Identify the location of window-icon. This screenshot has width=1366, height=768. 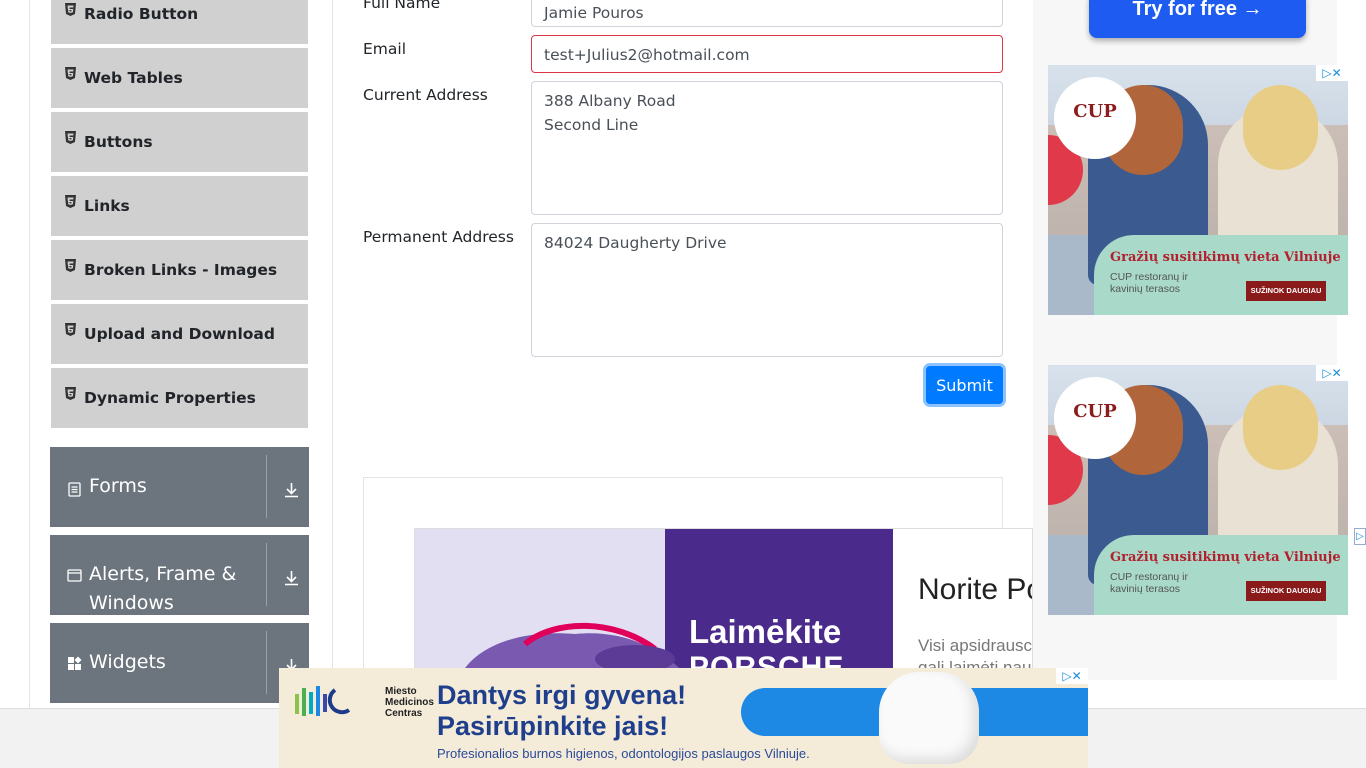
(74, 575).